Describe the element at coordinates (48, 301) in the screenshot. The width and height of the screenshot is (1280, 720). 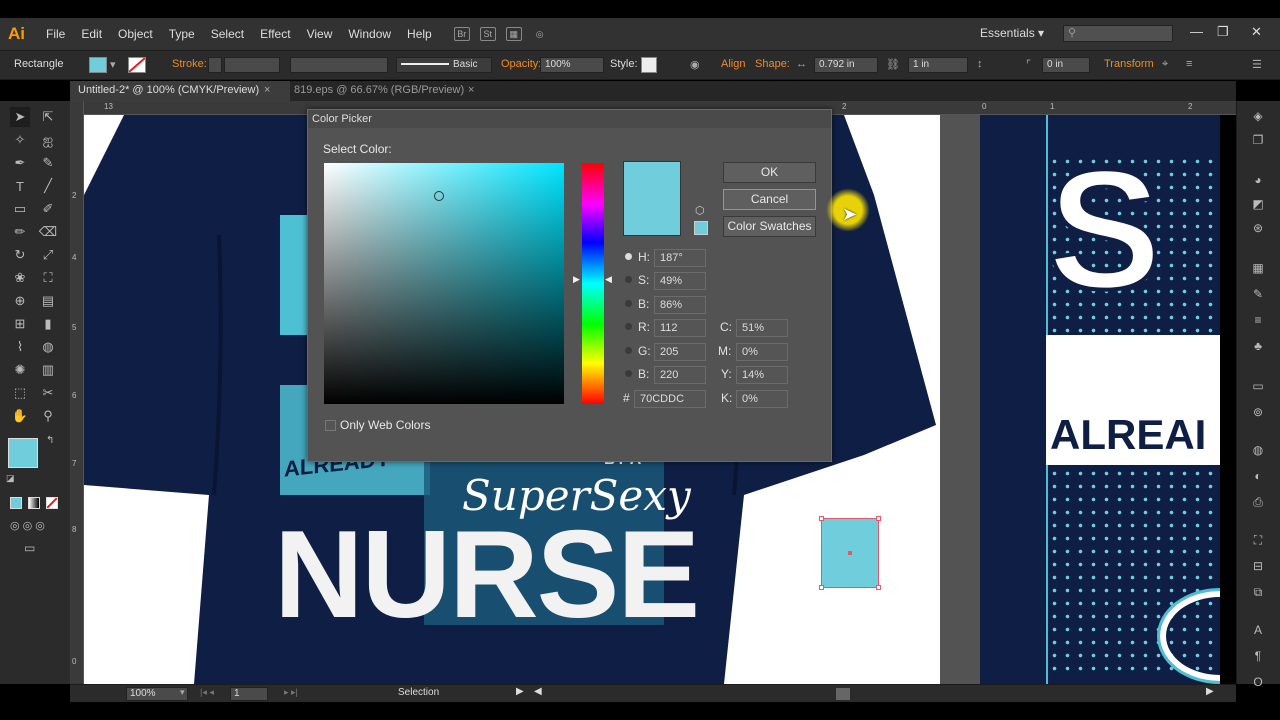
I see `perspective-grid-tool-icon: ▤` at that location.